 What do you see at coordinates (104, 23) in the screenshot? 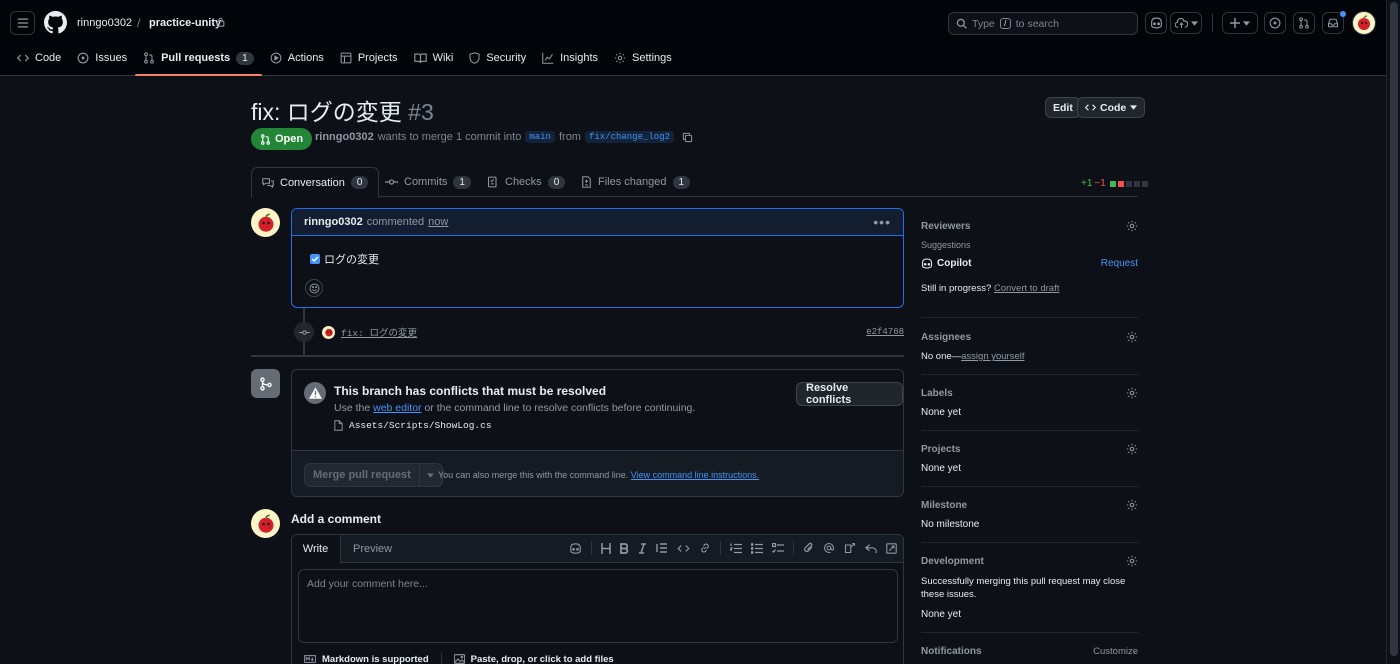
I see `breadcrumb-owner: rinngo0302` at bounding box center [104, 23].